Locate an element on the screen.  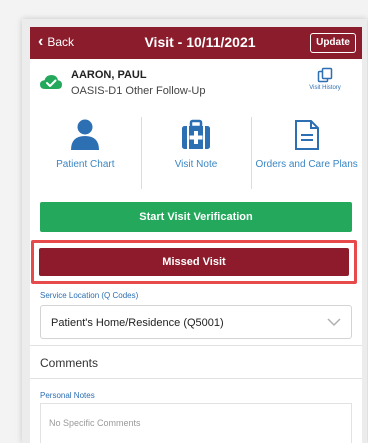
back-button: ‹ Back is located at coordinates (56, 41).